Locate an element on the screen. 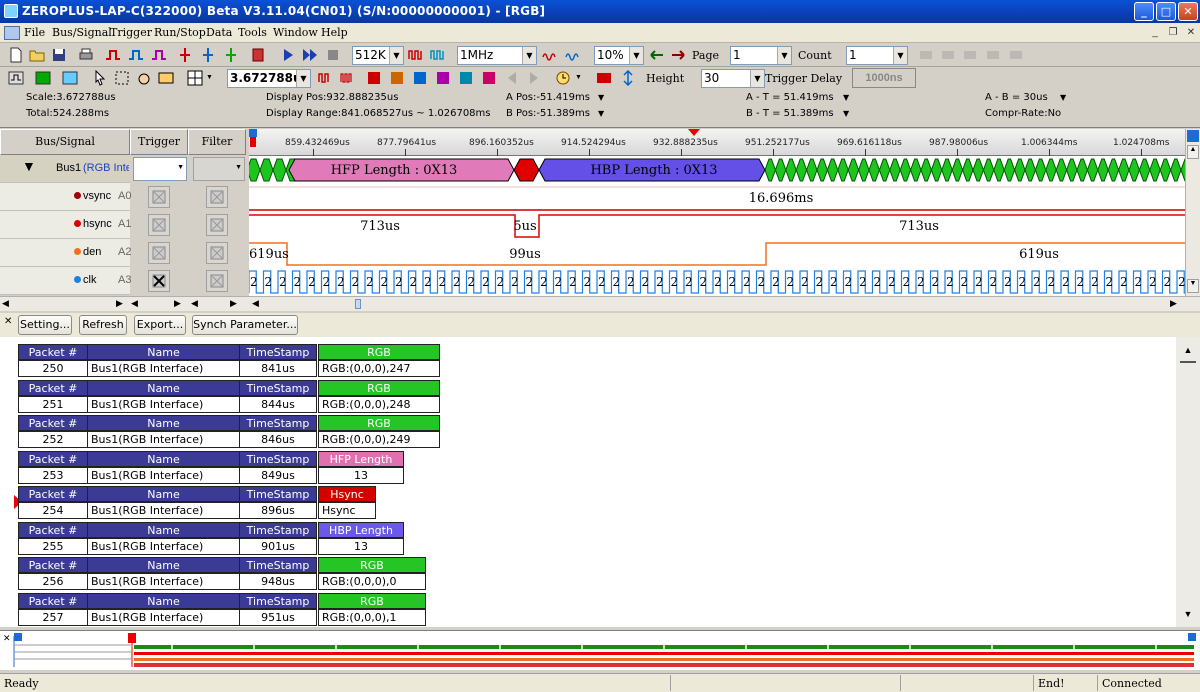 The height and width of the screenshot is (692, 1200). state-view-icon is located at coordinates (70, 78).